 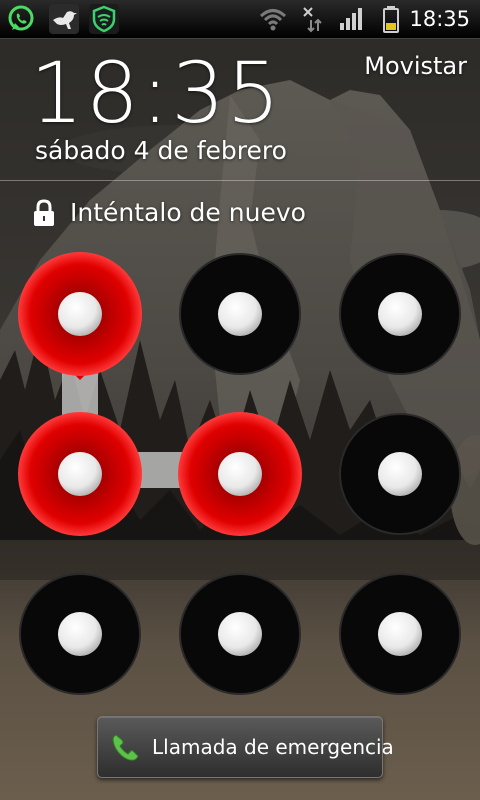 What do you see at coordinates (125, 747) in the screenshot?
I see `phone-icon` at bounding box center [125, 747].